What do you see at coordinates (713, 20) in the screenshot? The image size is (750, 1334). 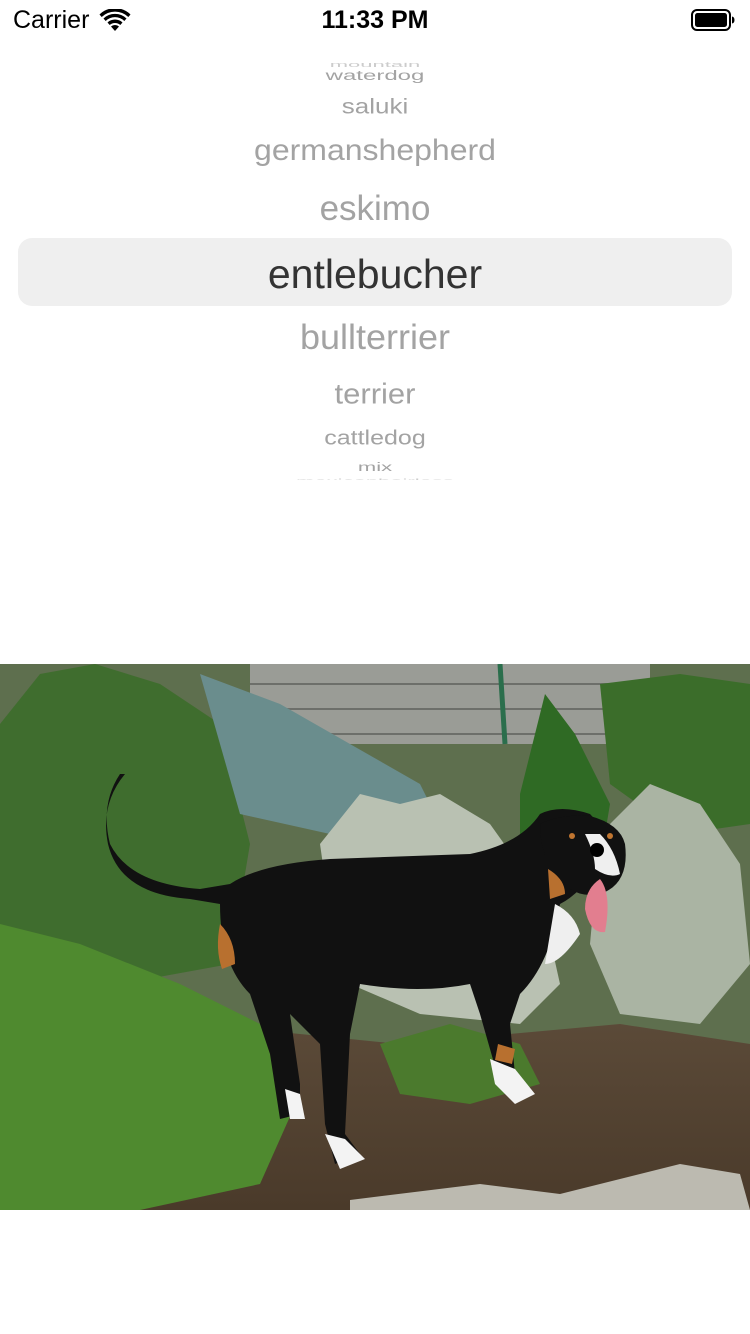 I see `battery-icon` at bounding box center [713, 20].